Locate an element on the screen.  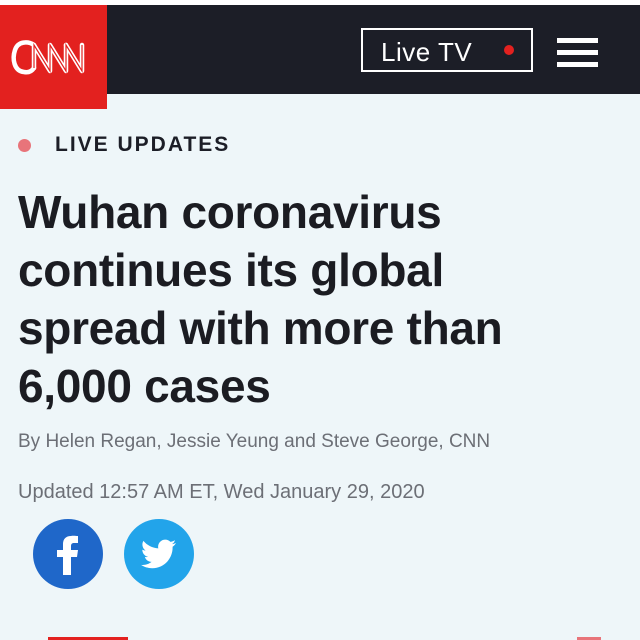
twitter-icon is located at coordinates (158, 554).